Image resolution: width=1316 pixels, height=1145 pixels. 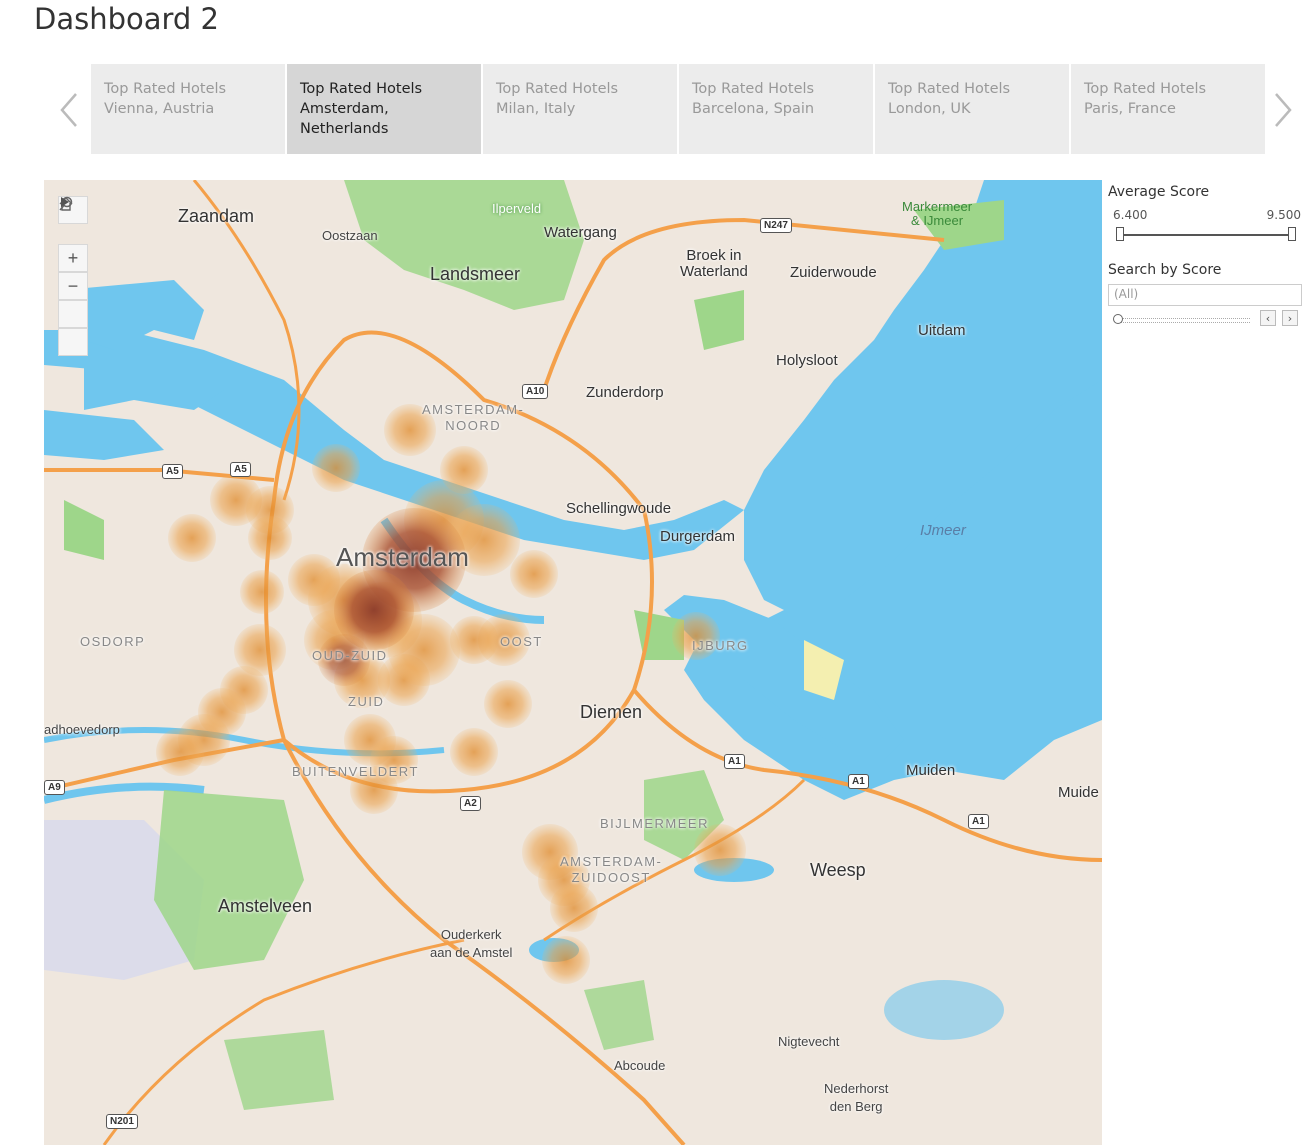 What do you see at coordinates (937, 213) in the screenshot?
I see `place-markermeer: Markermeer & IJmeer` at bounding box center [937, 213].